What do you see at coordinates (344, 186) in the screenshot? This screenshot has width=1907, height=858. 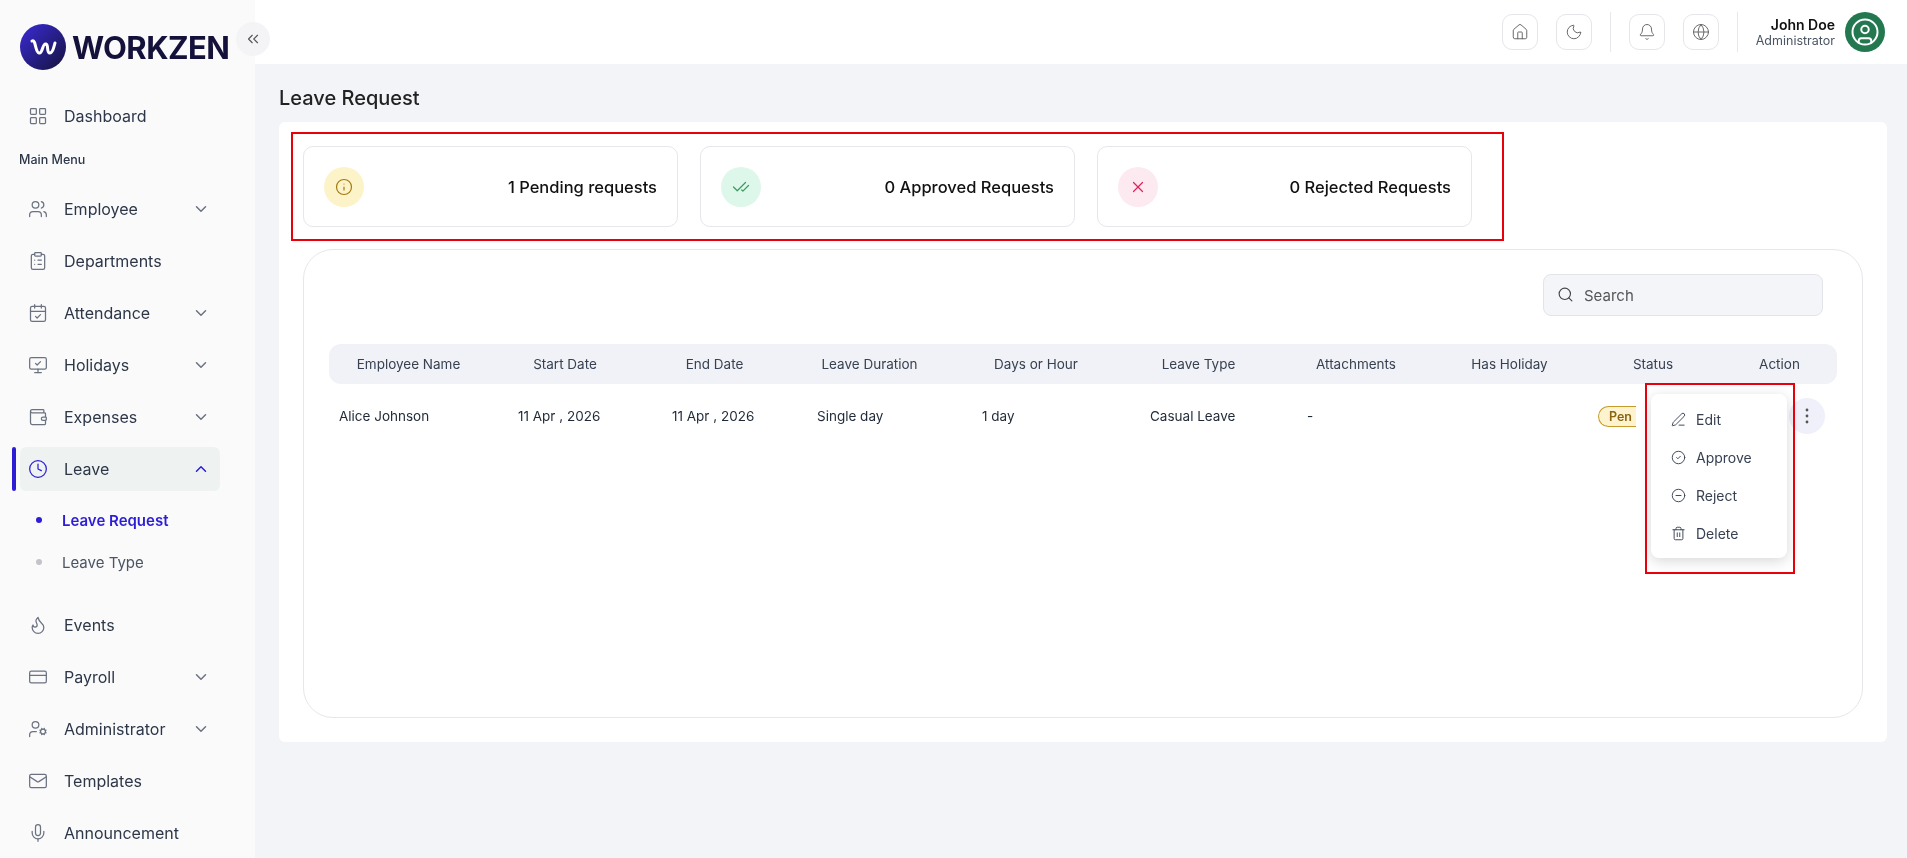 I see `info-icon` at bounding box center [344, 186].